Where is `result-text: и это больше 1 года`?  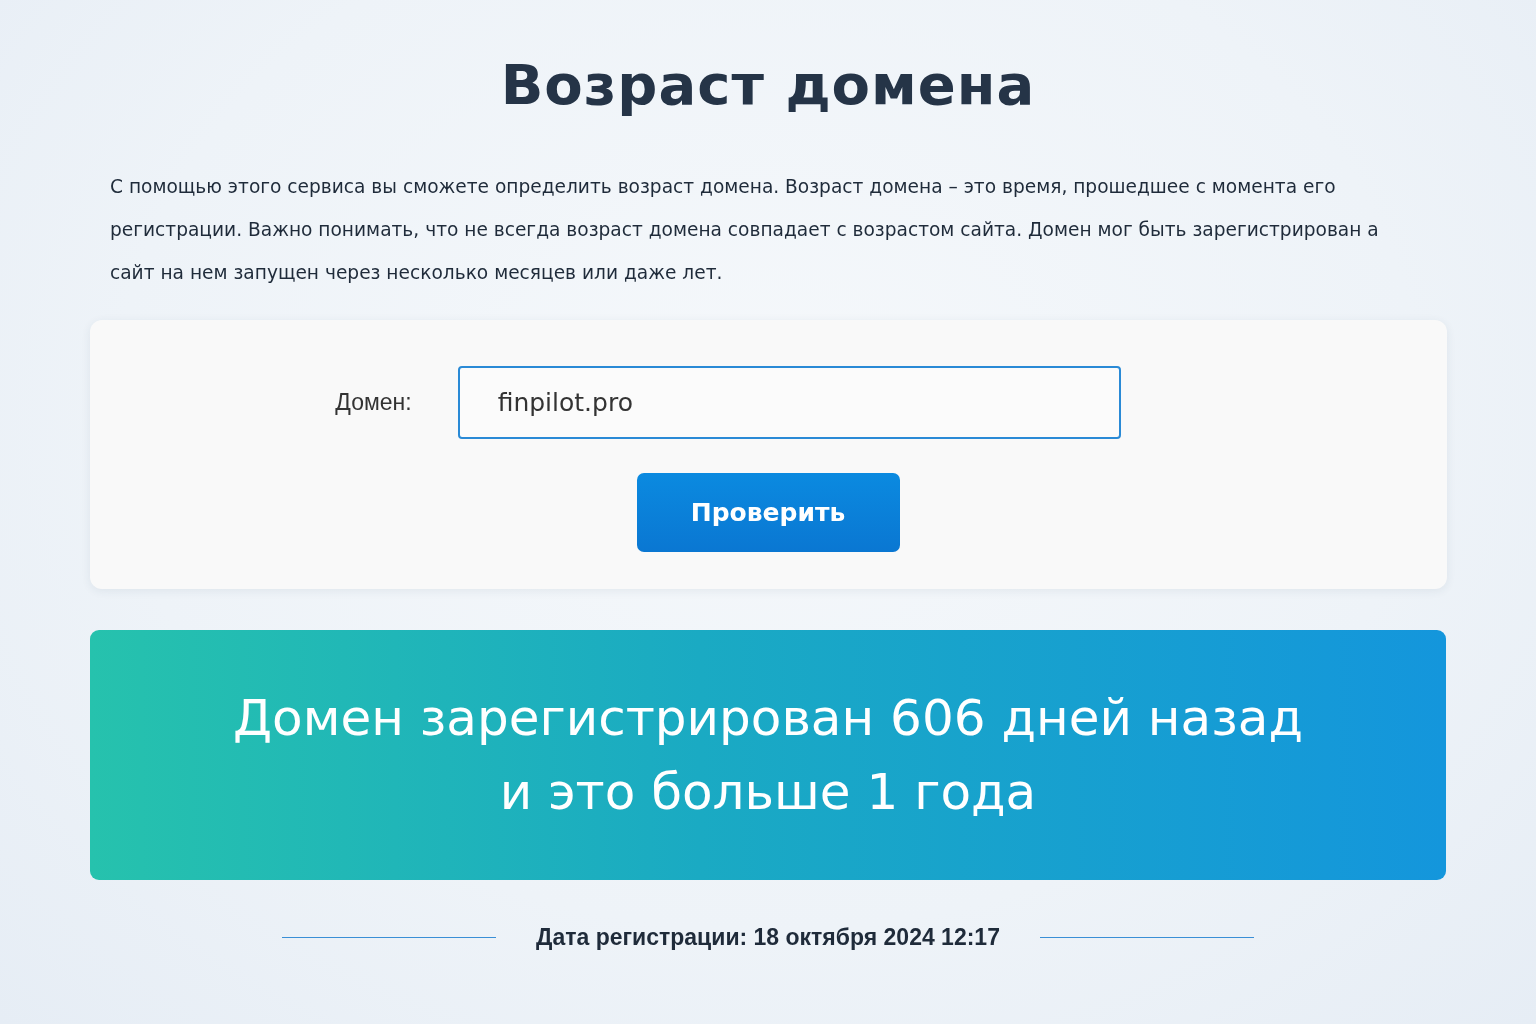 result-text: и это больше 1 года is located at coordinates (768, 792).